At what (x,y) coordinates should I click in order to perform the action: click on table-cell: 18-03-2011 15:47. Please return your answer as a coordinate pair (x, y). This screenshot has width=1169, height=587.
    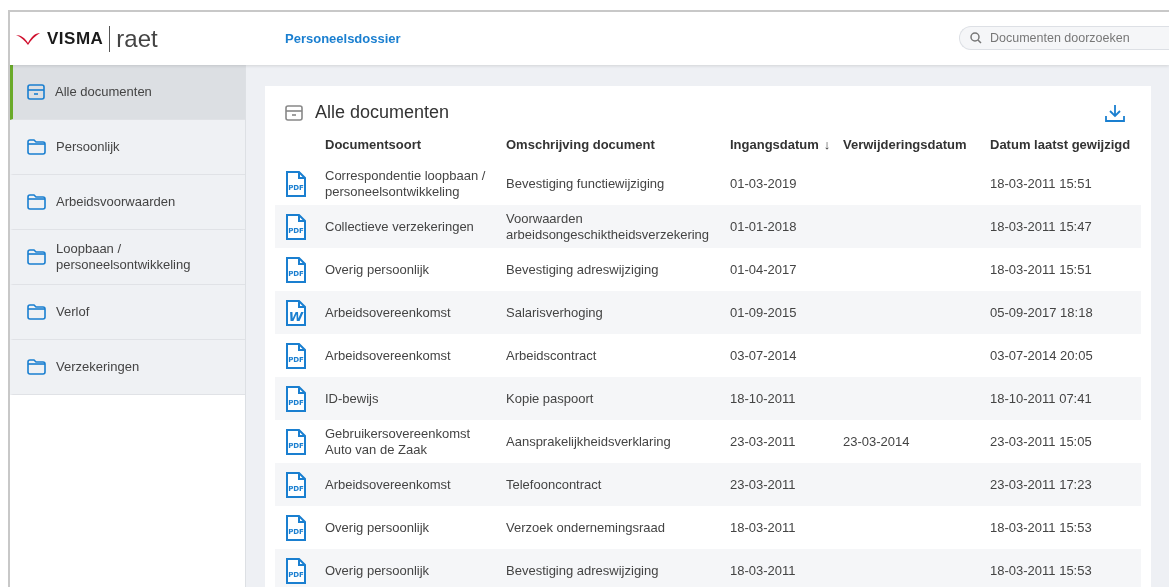
    Looking at the image, I should click on (1041, 226).